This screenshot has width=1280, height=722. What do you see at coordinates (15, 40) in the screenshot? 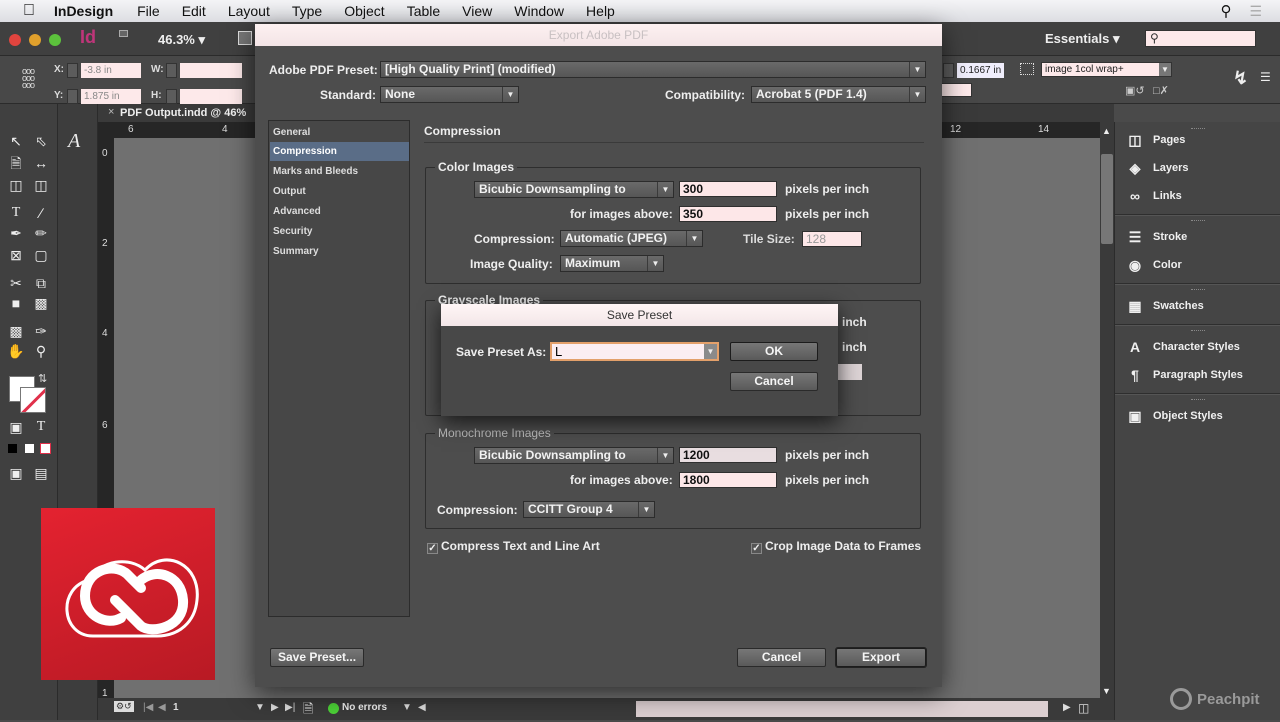
I see `close-window-button` at bounding box center [15, 40].